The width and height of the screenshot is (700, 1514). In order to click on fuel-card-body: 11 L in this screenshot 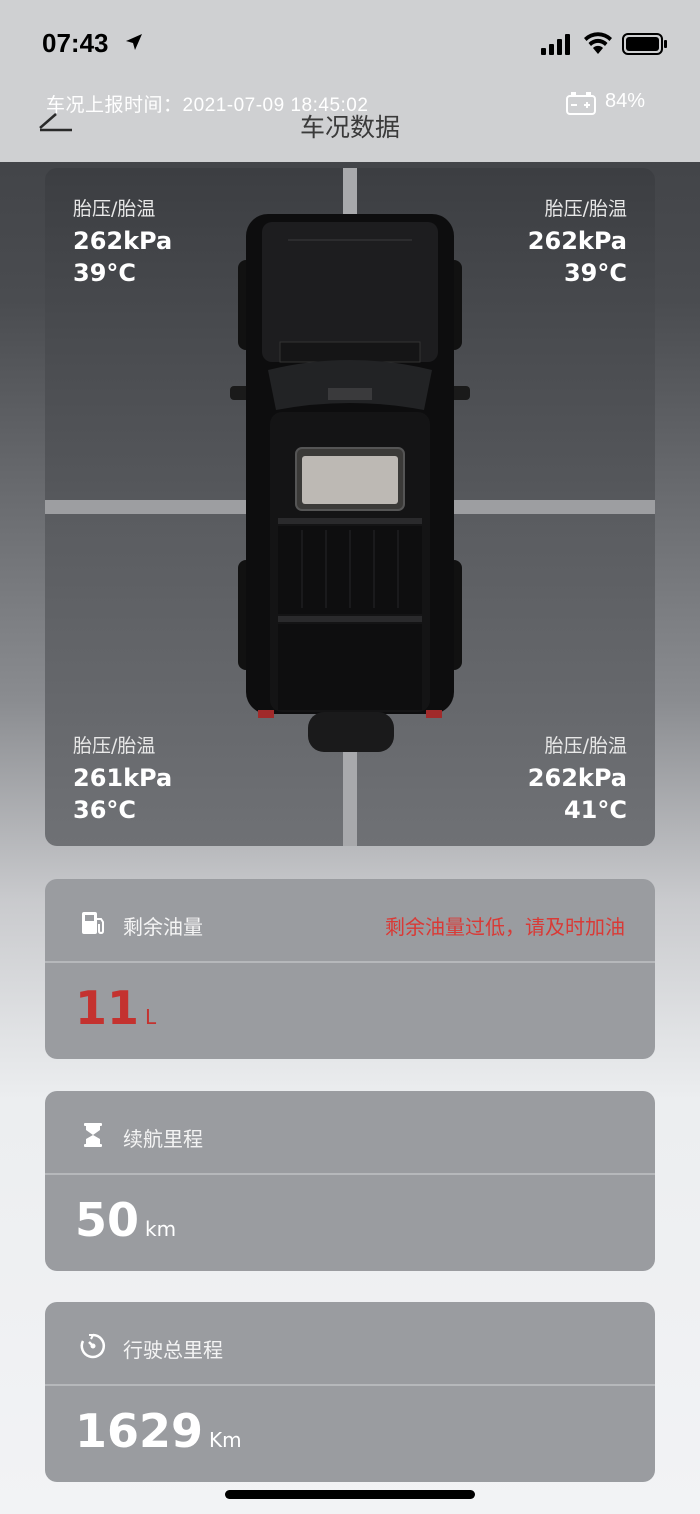, I will do `click(350, 1010)`.